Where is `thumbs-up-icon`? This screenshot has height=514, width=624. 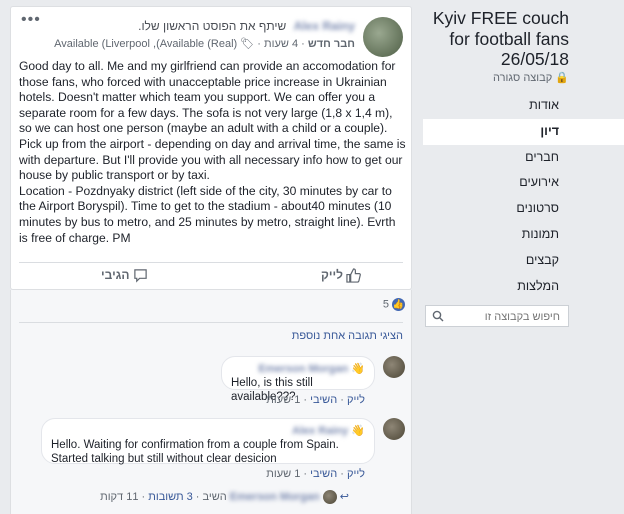 thumbs-up-icon is located at coordinates (354, 275).